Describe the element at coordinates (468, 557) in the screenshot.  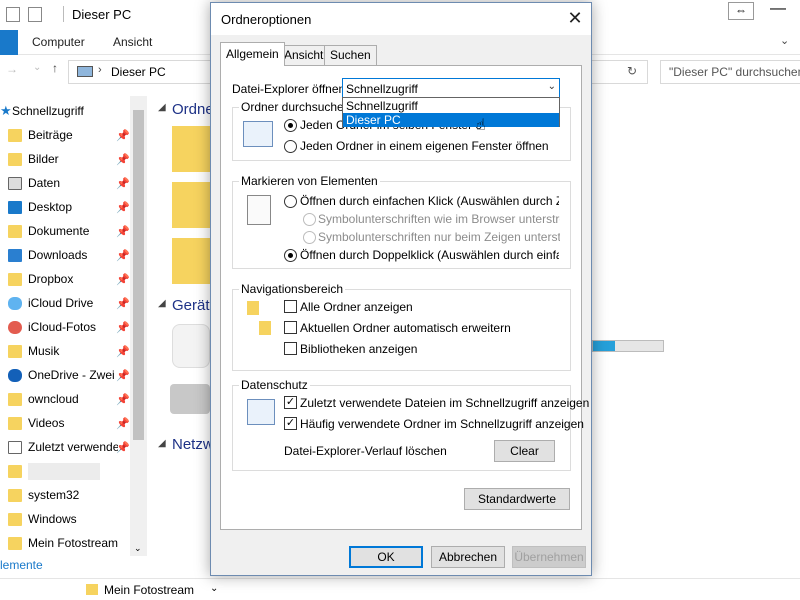
I see `cancel-button: Abbrechen` at that location.